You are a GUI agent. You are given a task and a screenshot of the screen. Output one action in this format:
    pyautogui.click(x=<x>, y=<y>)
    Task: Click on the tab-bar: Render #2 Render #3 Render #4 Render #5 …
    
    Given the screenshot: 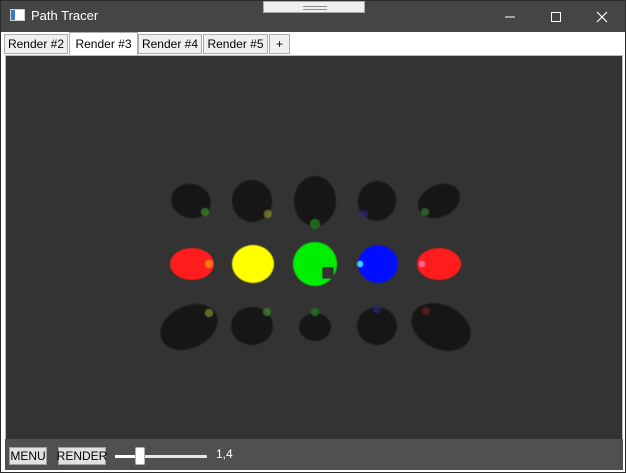 What is the action you would take?
    pyautogui.click(x=313, y=44)
    